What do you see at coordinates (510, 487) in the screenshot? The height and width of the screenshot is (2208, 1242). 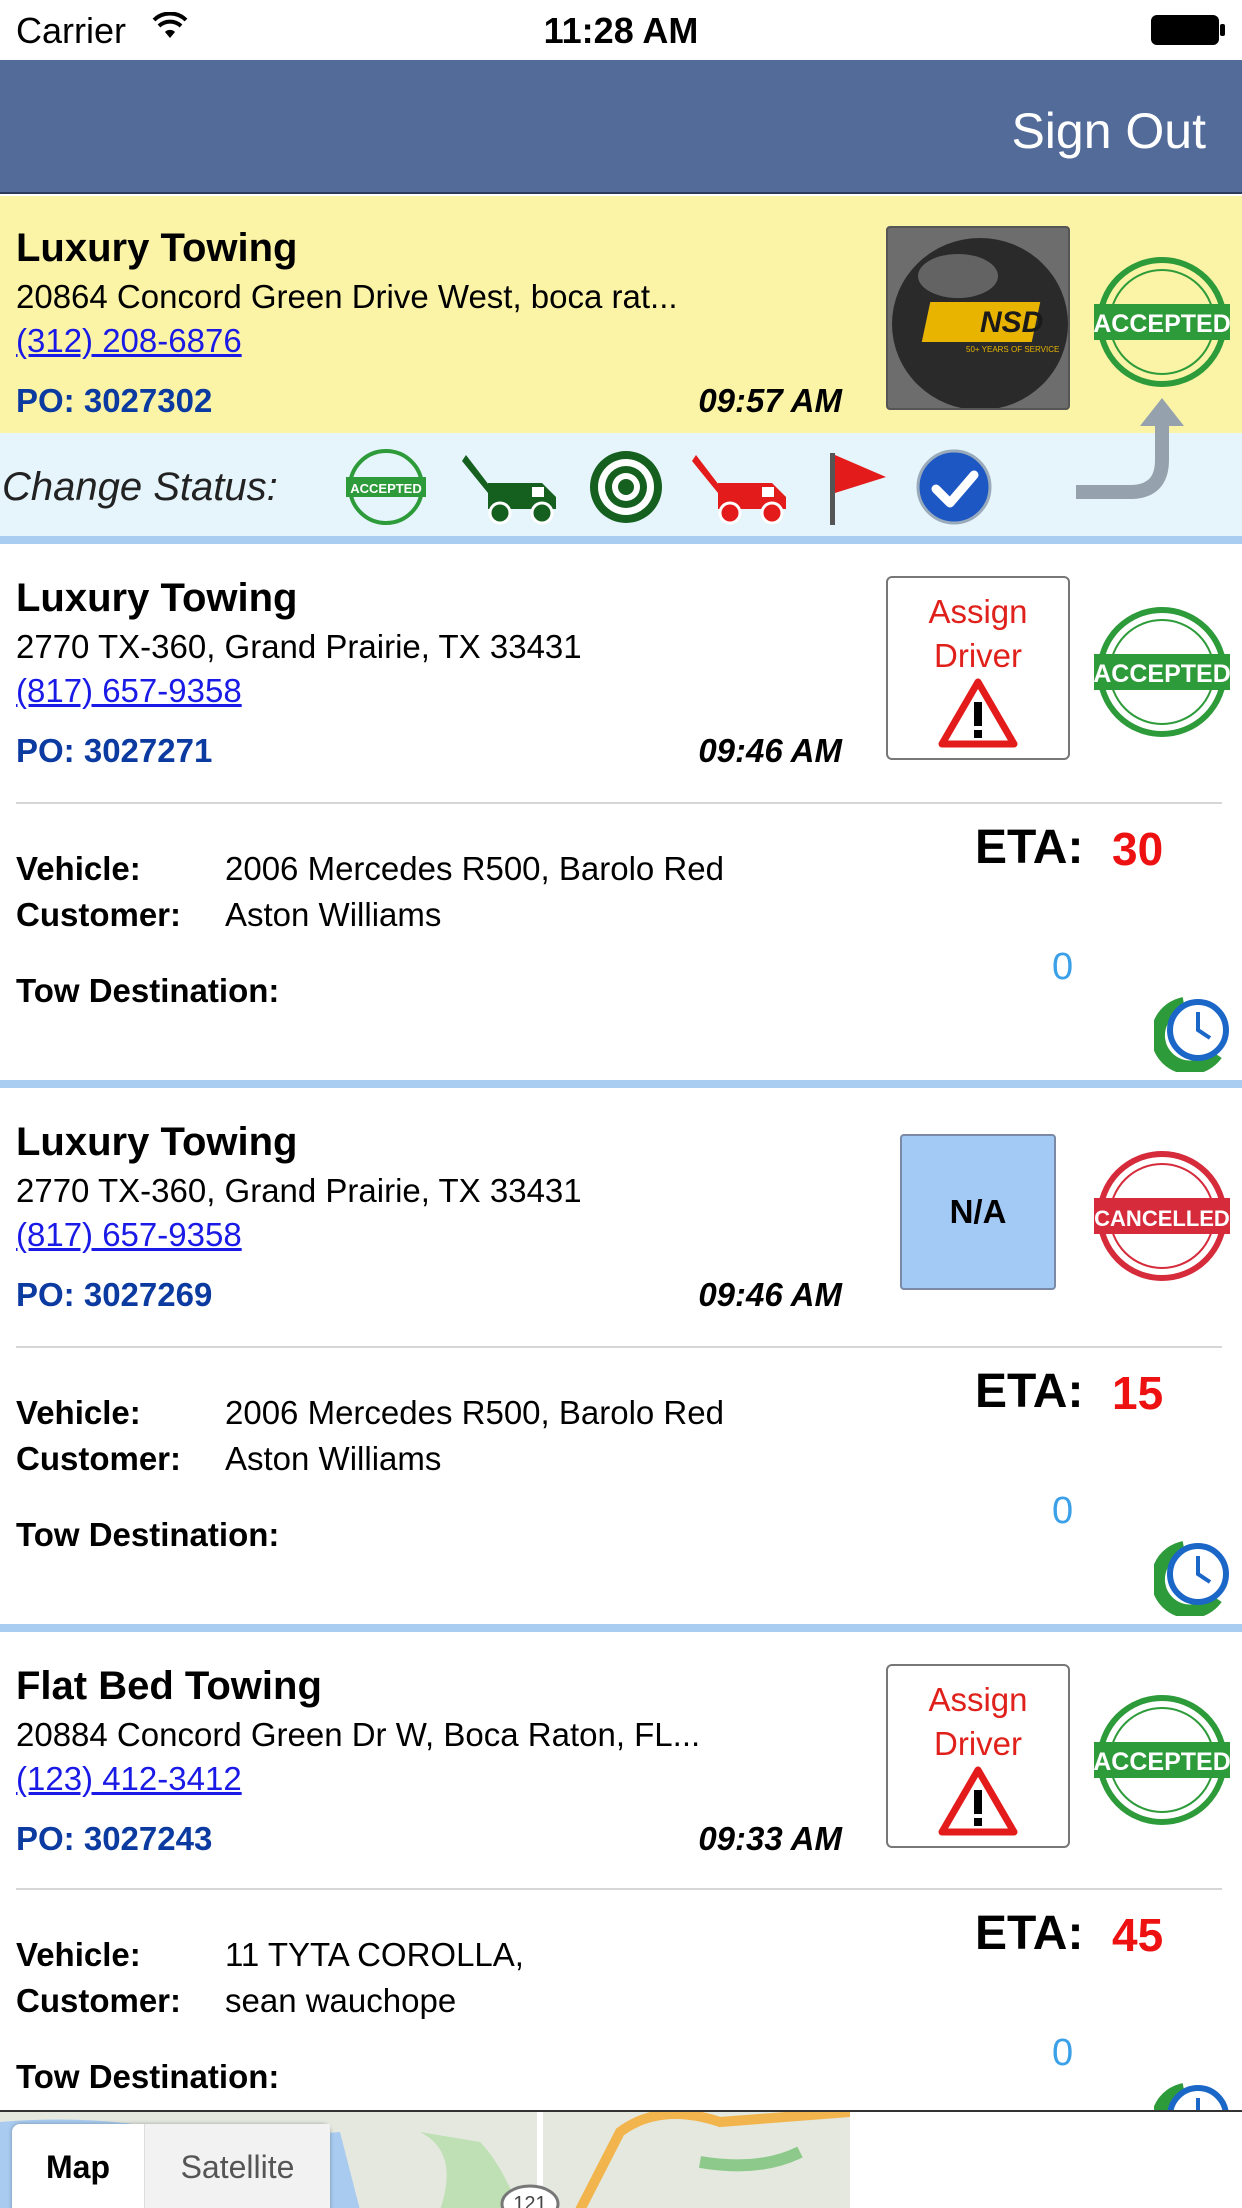 I see `tow-truck-green-icon` at bounding box center [510, 487].